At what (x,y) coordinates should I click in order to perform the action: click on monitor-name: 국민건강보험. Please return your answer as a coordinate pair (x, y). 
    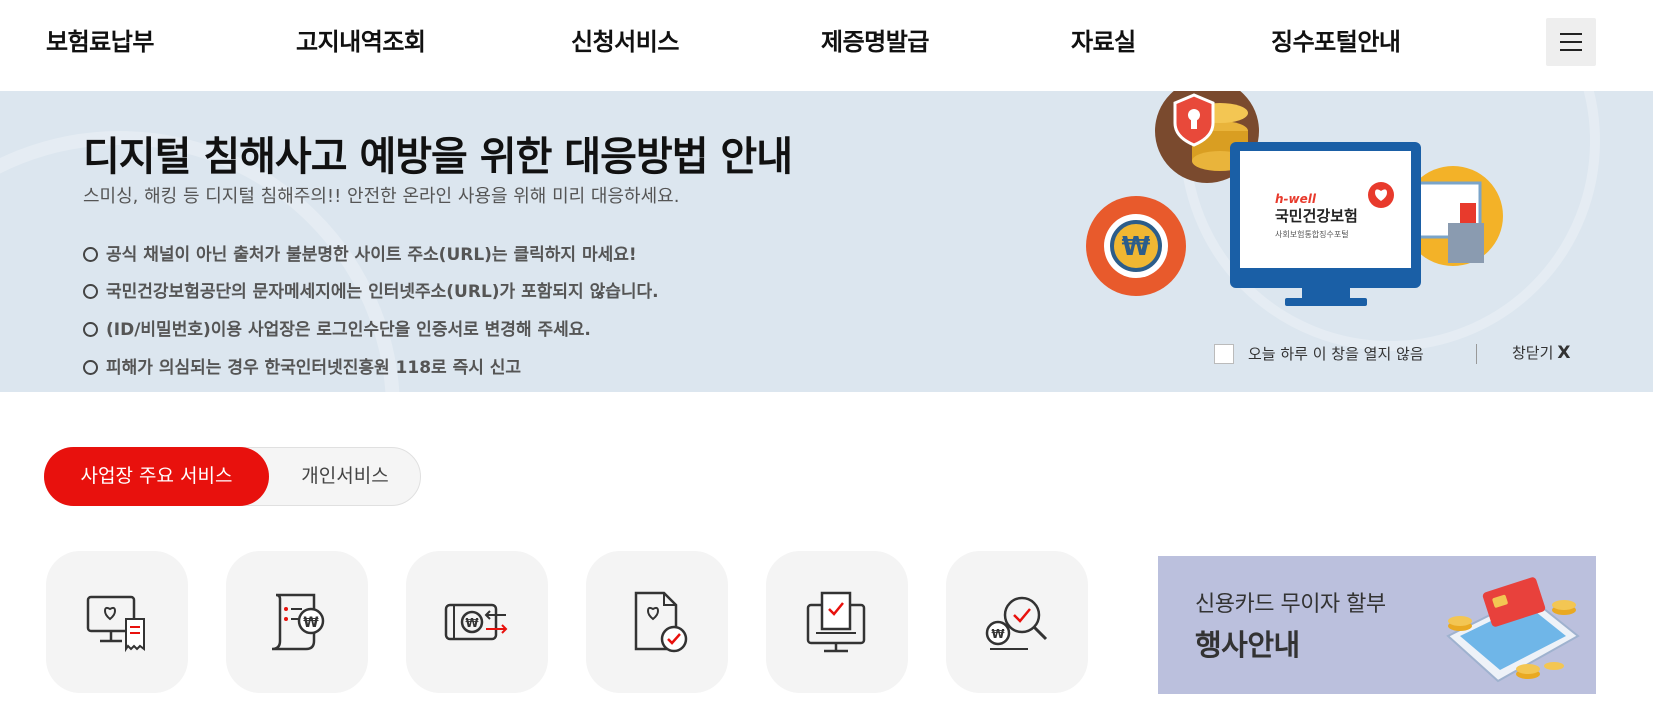
    Looking at the image, I should click on (1316, 216).